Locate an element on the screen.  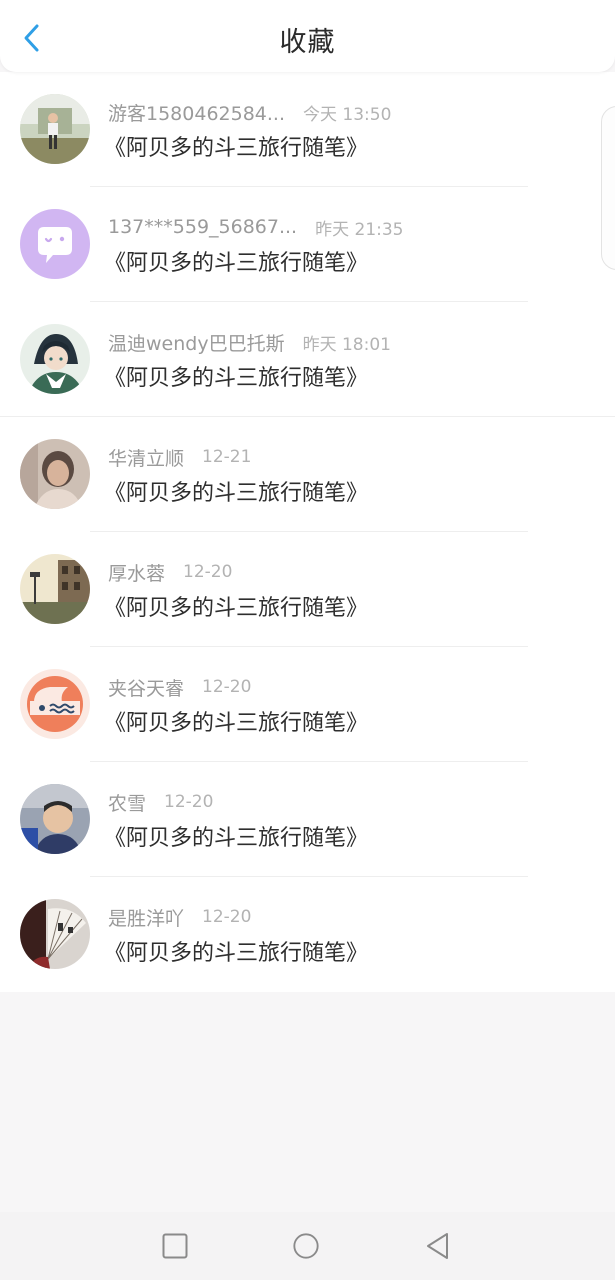
timestamp: 12-21 is located at coordinates (227, 457).